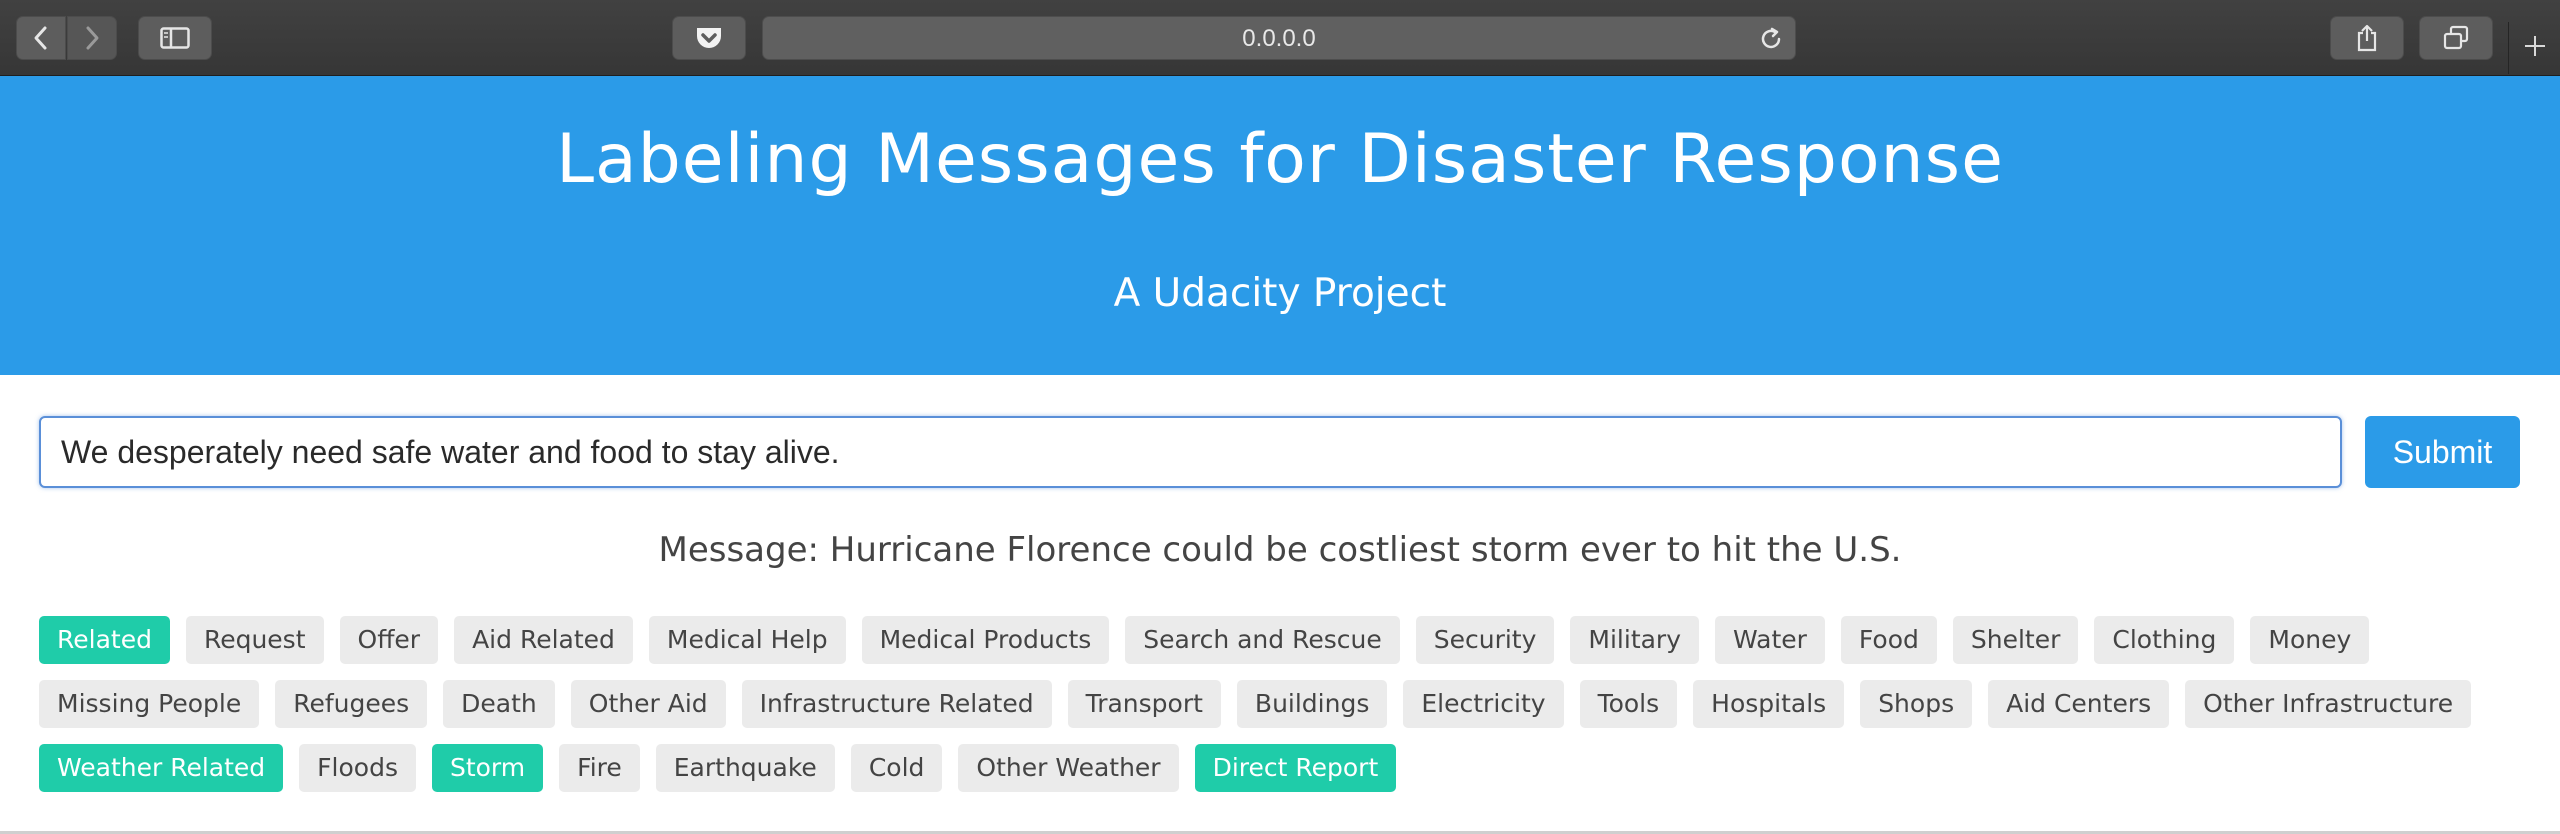 Image resolution: width=2560 pixels, height=834 pixels. What do you see at coordinates (1262, 640) in the screenshot?
I see `category-chip: Search and Rescue` at bounding box center [1262, 640].